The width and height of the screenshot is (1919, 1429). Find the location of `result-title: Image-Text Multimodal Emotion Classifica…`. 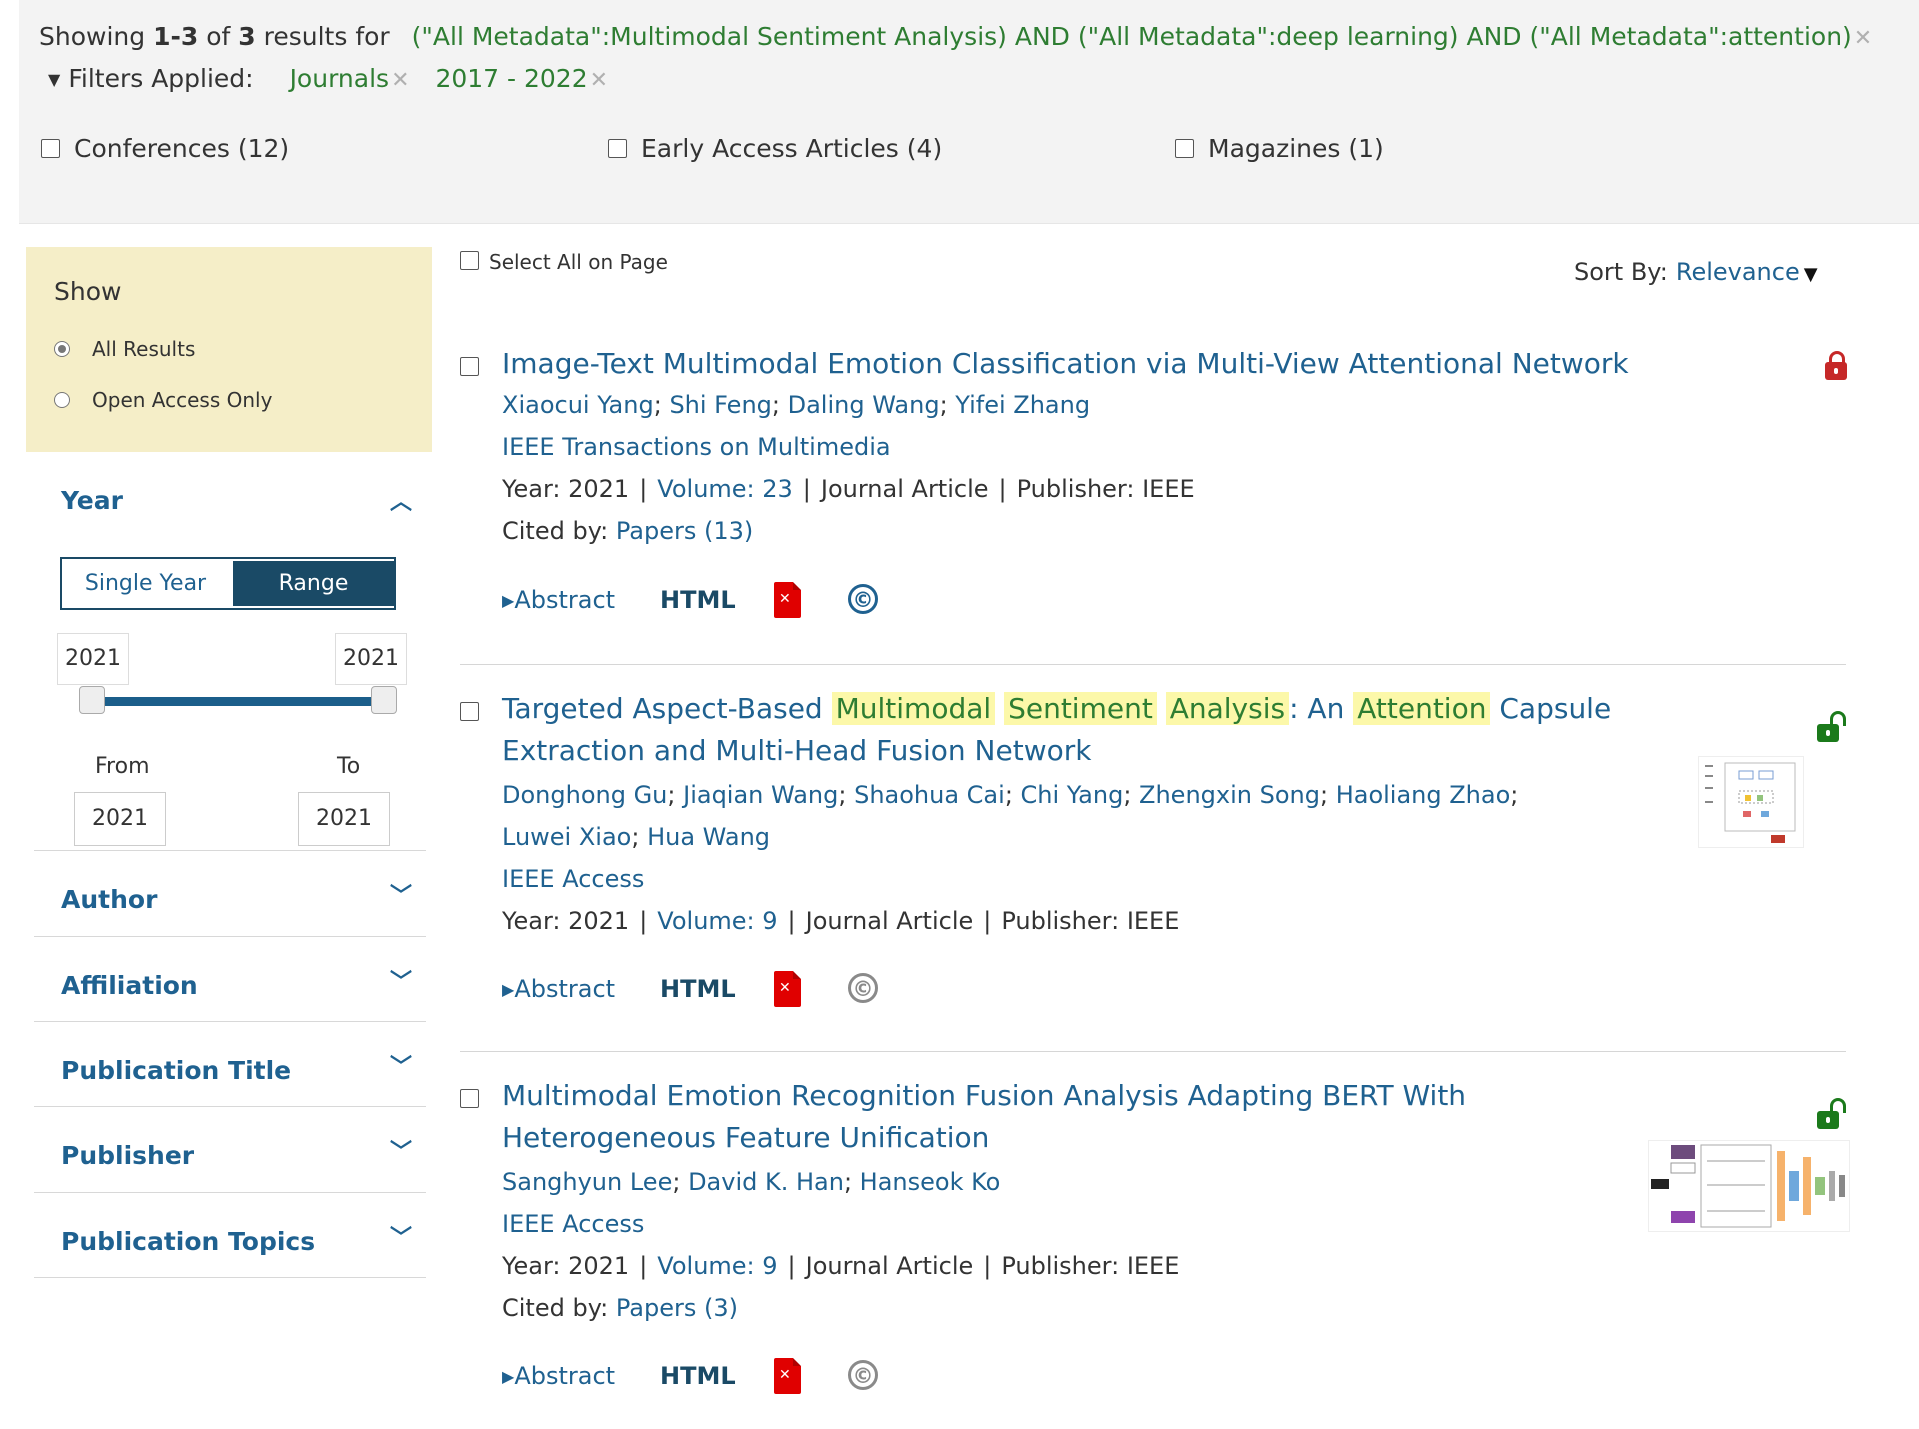

result-title: Image-Text Multimodal Emotion Classifica… is located at coordinates (1092, 364).